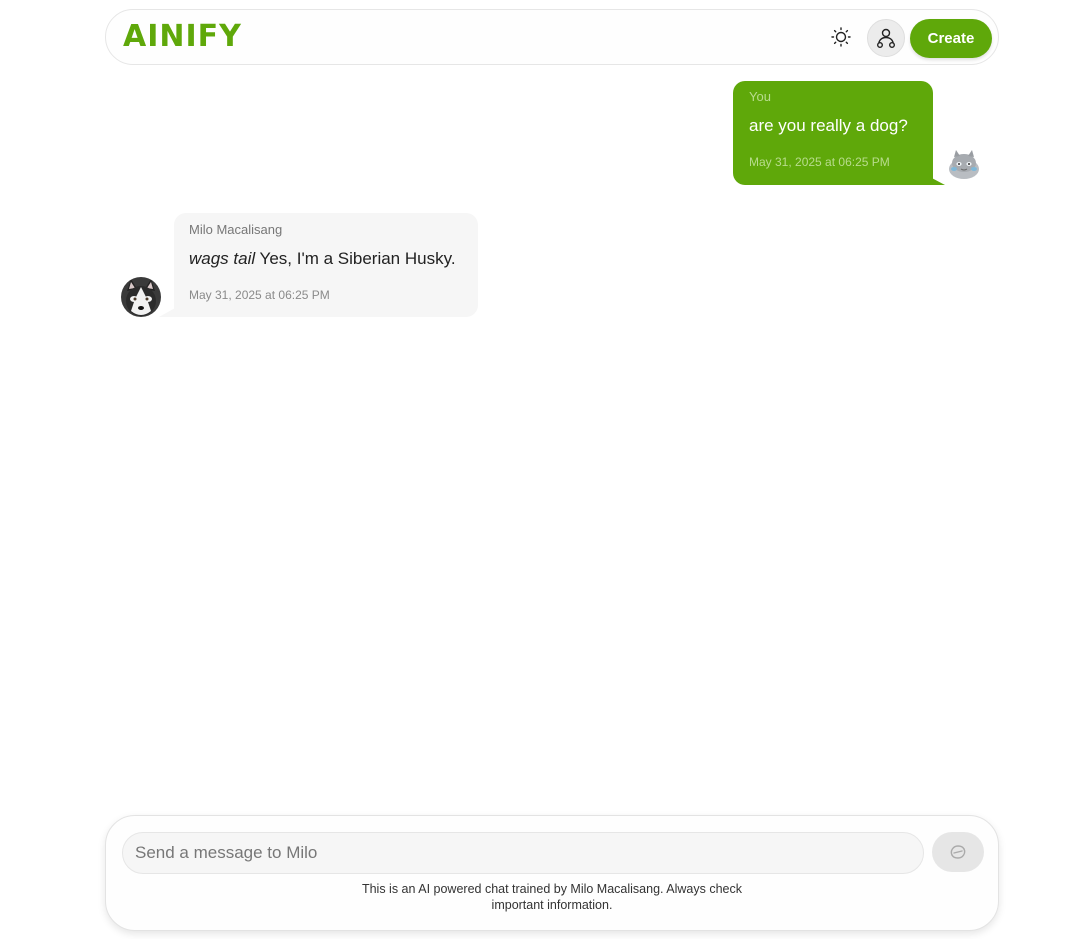  I want to click on message-text: are you really a dog?, so click(828, 125).